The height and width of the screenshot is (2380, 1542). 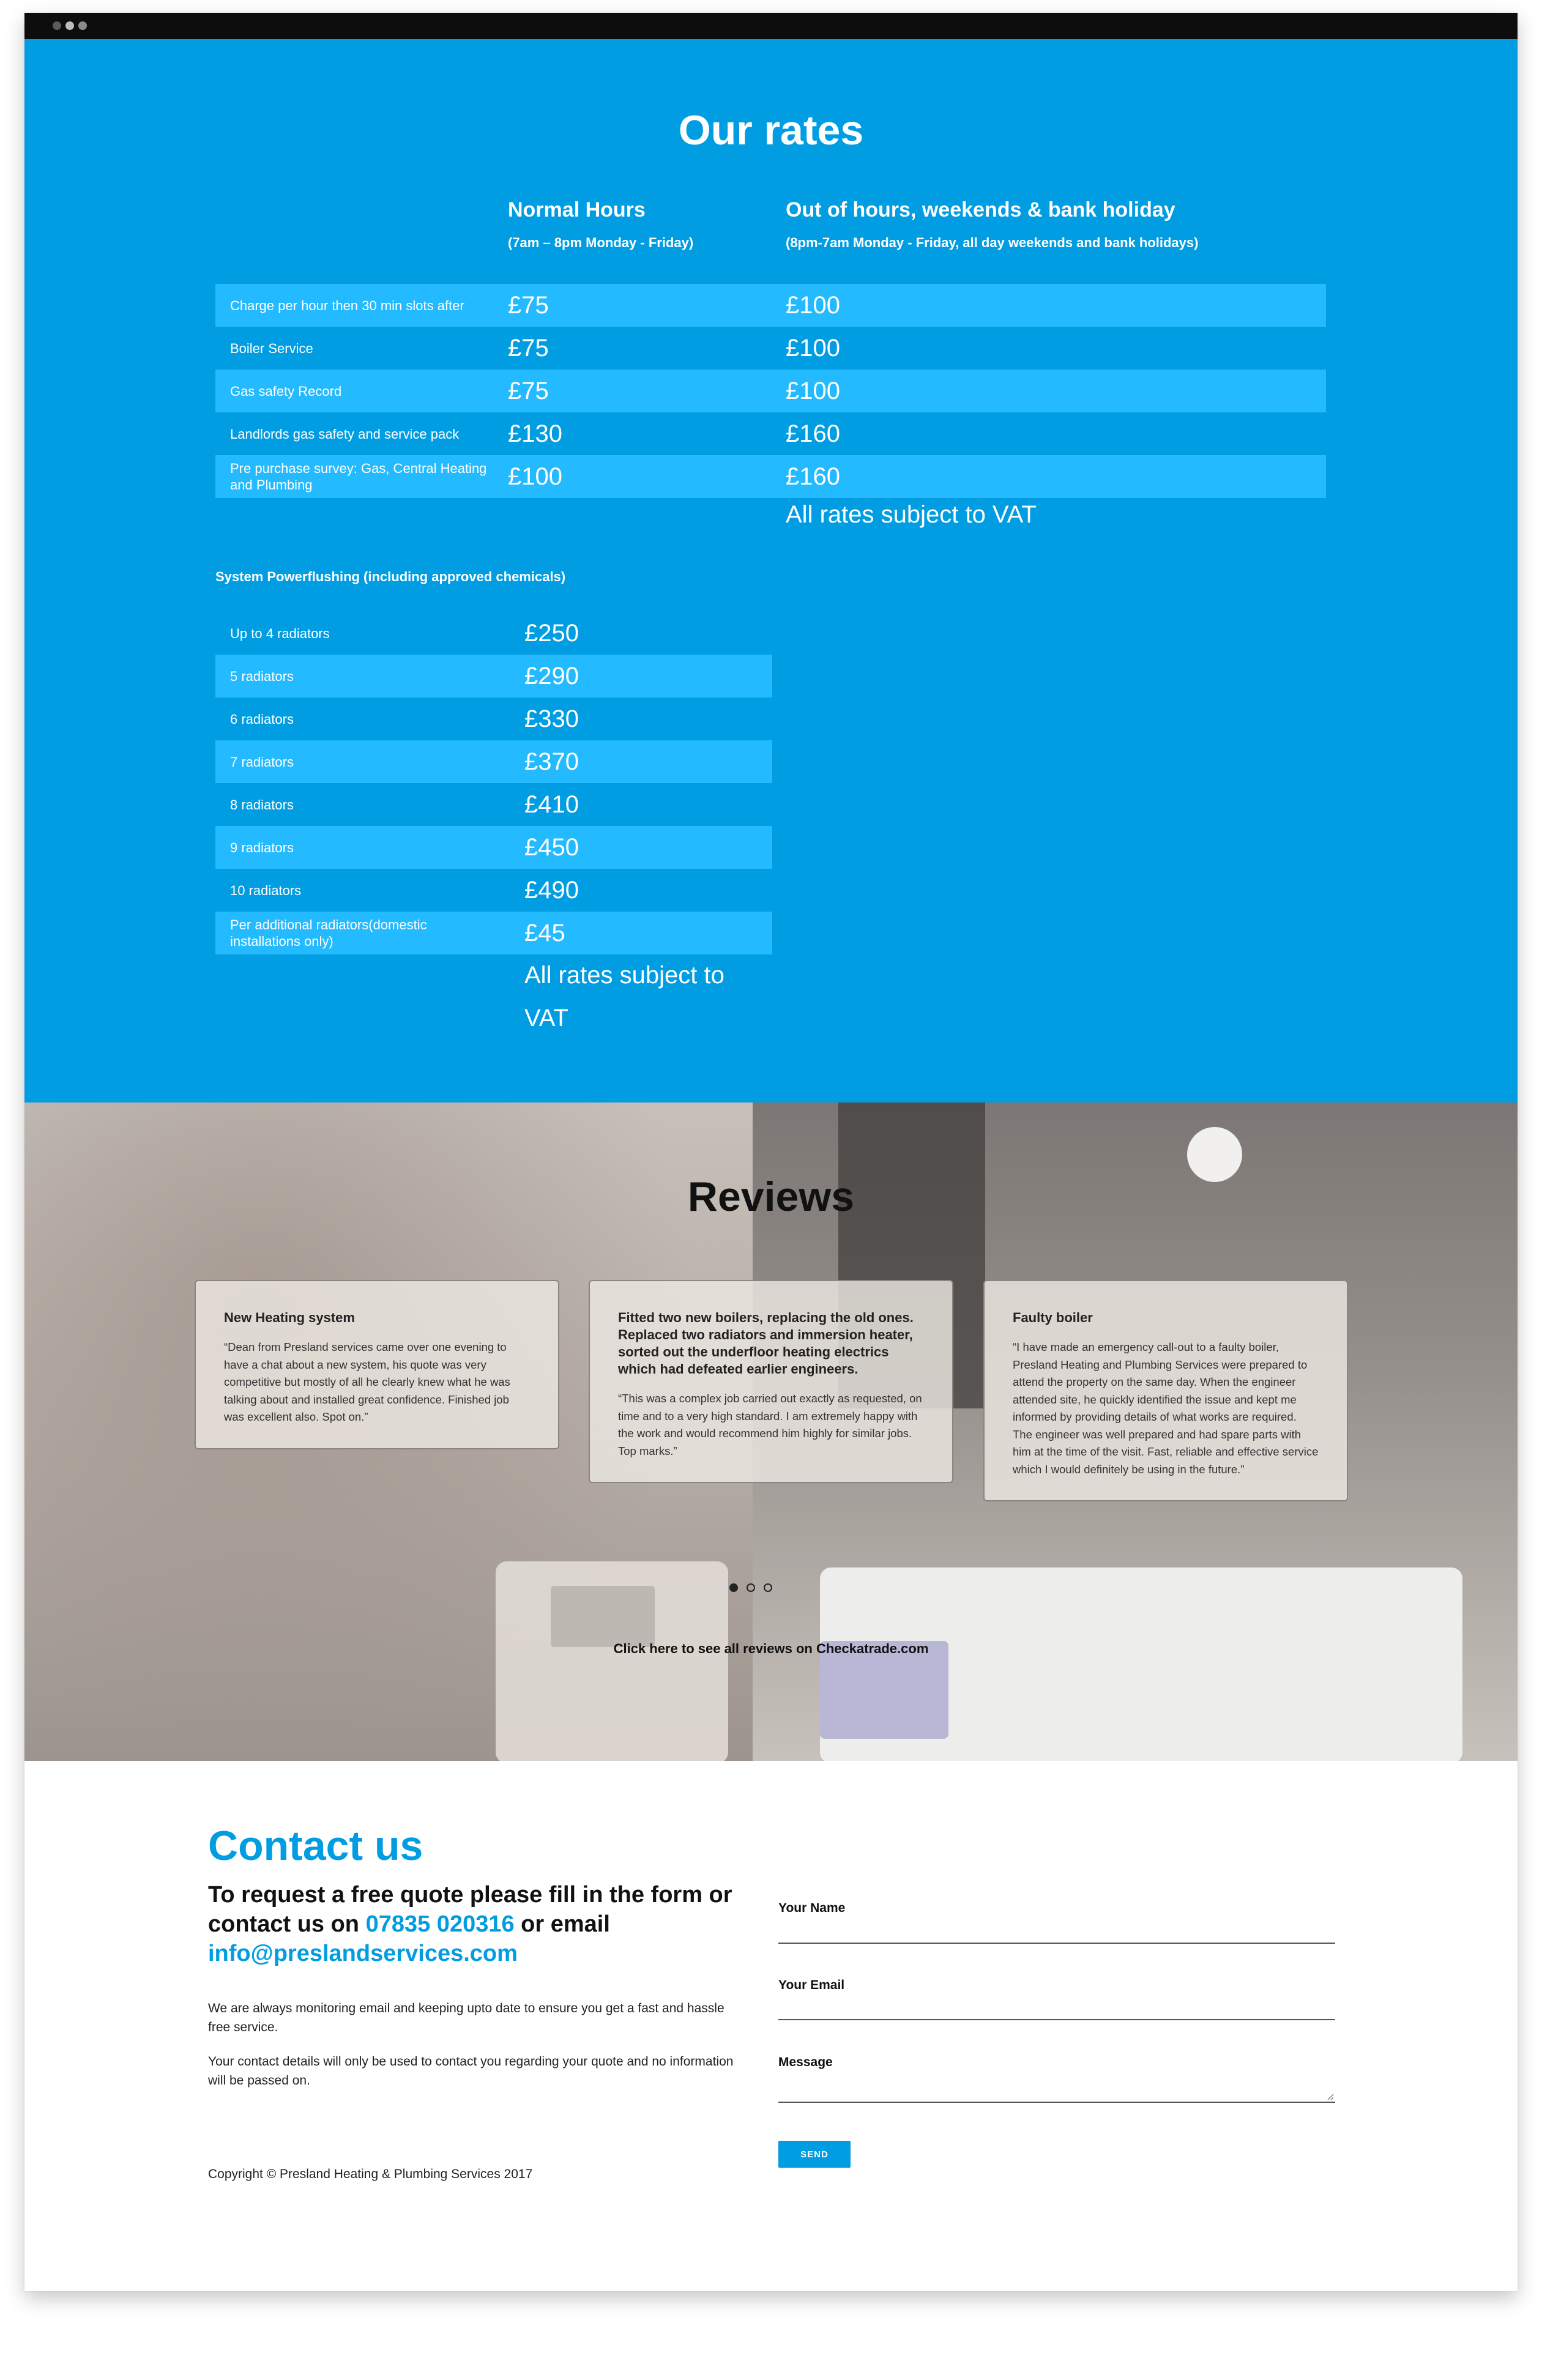 What do you see at coordinates (262, 805) in the screenshot?
I see `powerflush-label: 8 radiators` at bounding box center [262, 805].